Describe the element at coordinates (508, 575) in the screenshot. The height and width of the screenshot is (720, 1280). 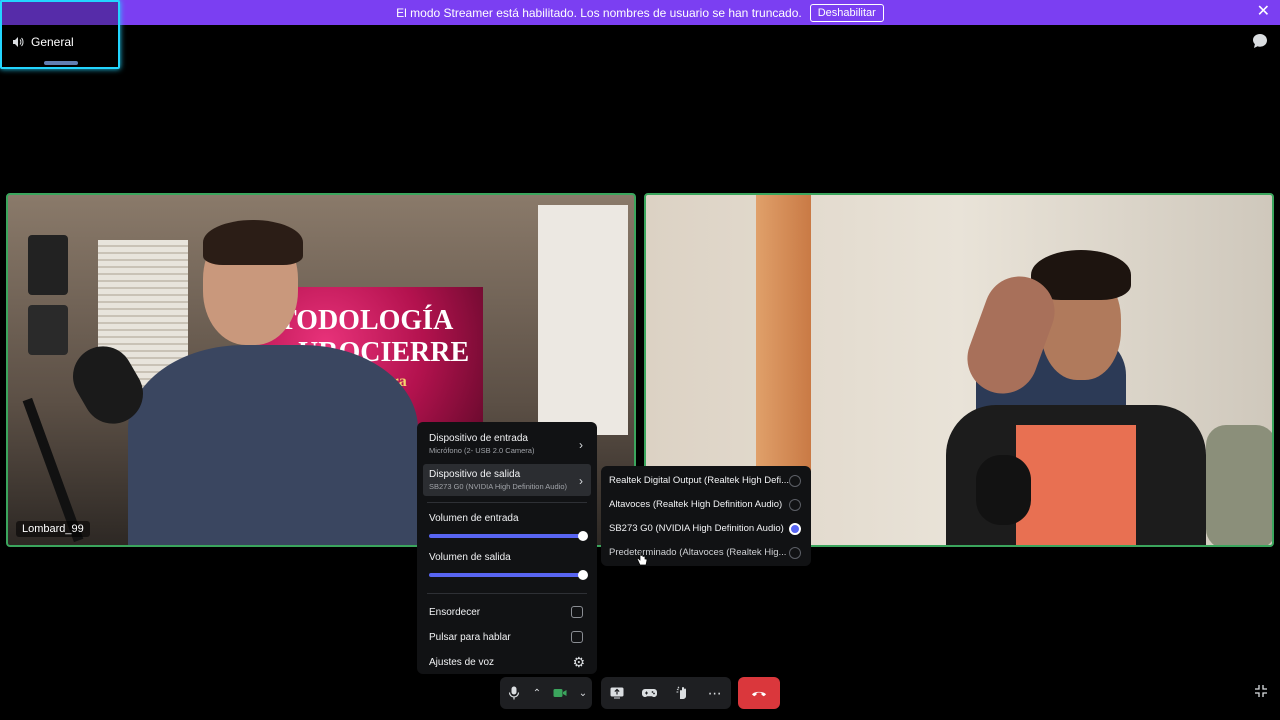
I see `output-volume-slider` at that location.